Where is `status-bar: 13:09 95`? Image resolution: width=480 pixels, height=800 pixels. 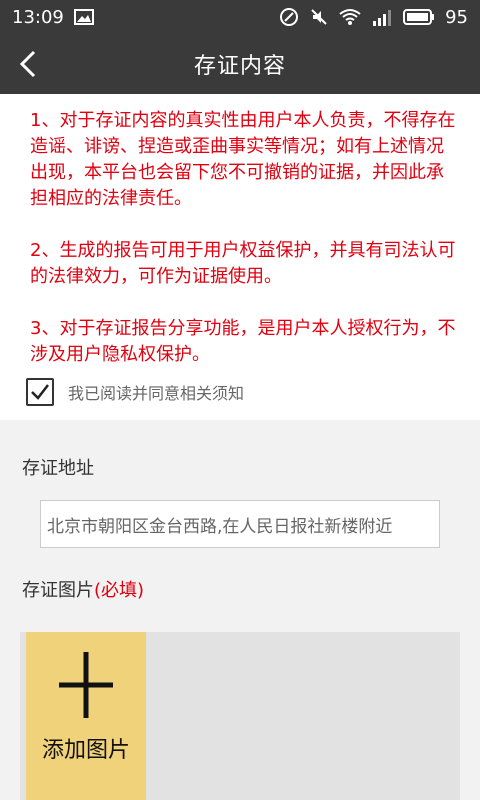
status-bar: 13:09 95 is located at coordinates (240, 17).